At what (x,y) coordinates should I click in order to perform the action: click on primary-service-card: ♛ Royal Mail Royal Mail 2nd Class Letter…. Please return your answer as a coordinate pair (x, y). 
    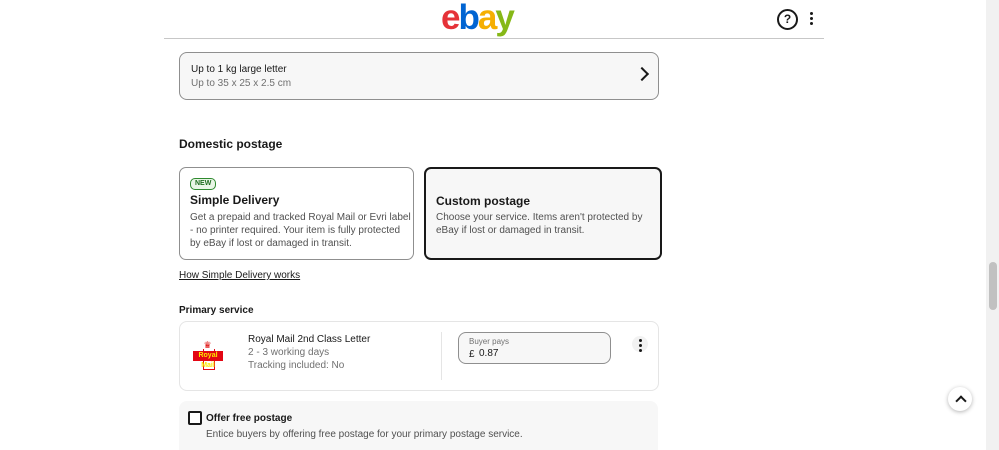
    Looking at the image, I should click on (419, 356).